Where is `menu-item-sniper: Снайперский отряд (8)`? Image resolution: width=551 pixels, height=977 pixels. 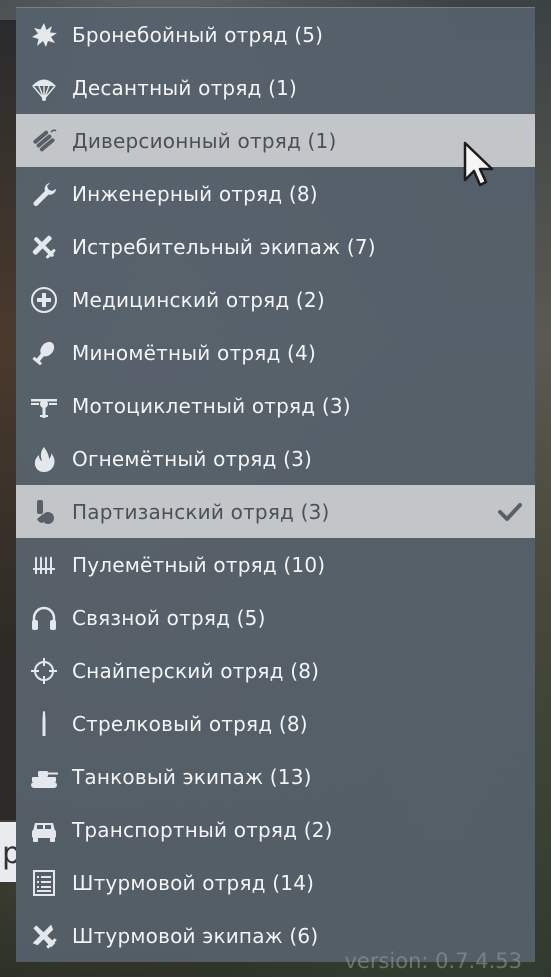 menu-item-sniper: Снайперский отряд (8) is located at coordinates (275, 670).